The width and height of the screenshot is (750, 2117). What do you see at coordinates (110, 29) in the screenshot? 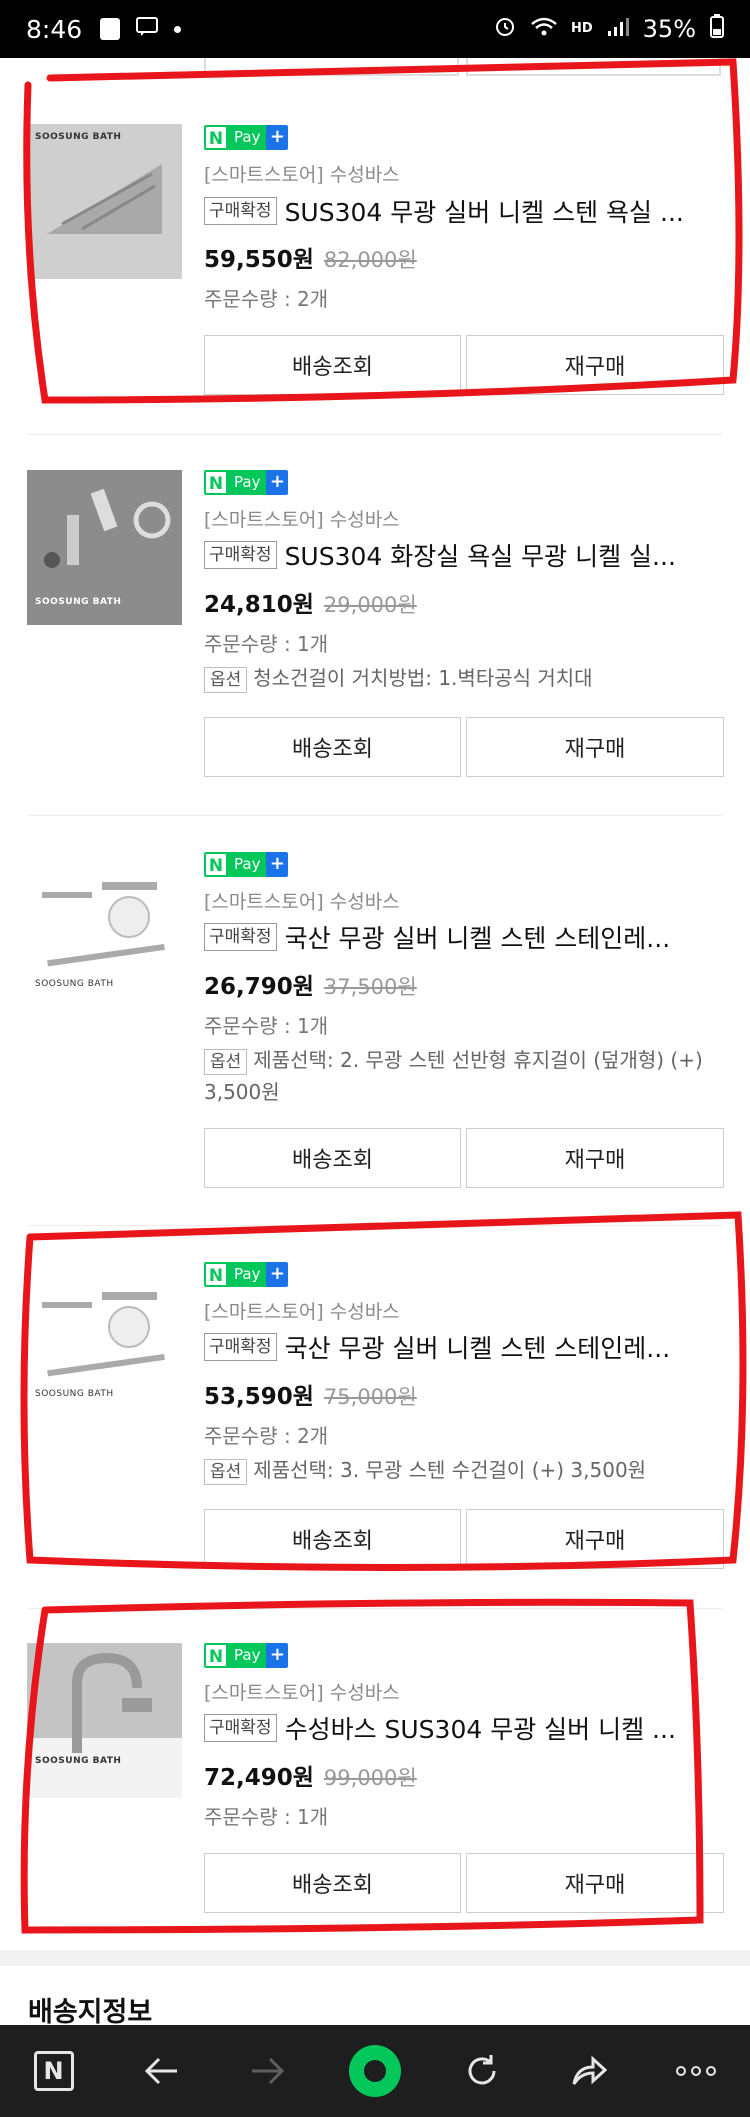
I see `app-notification-icon` at bounding box center [110, 29].